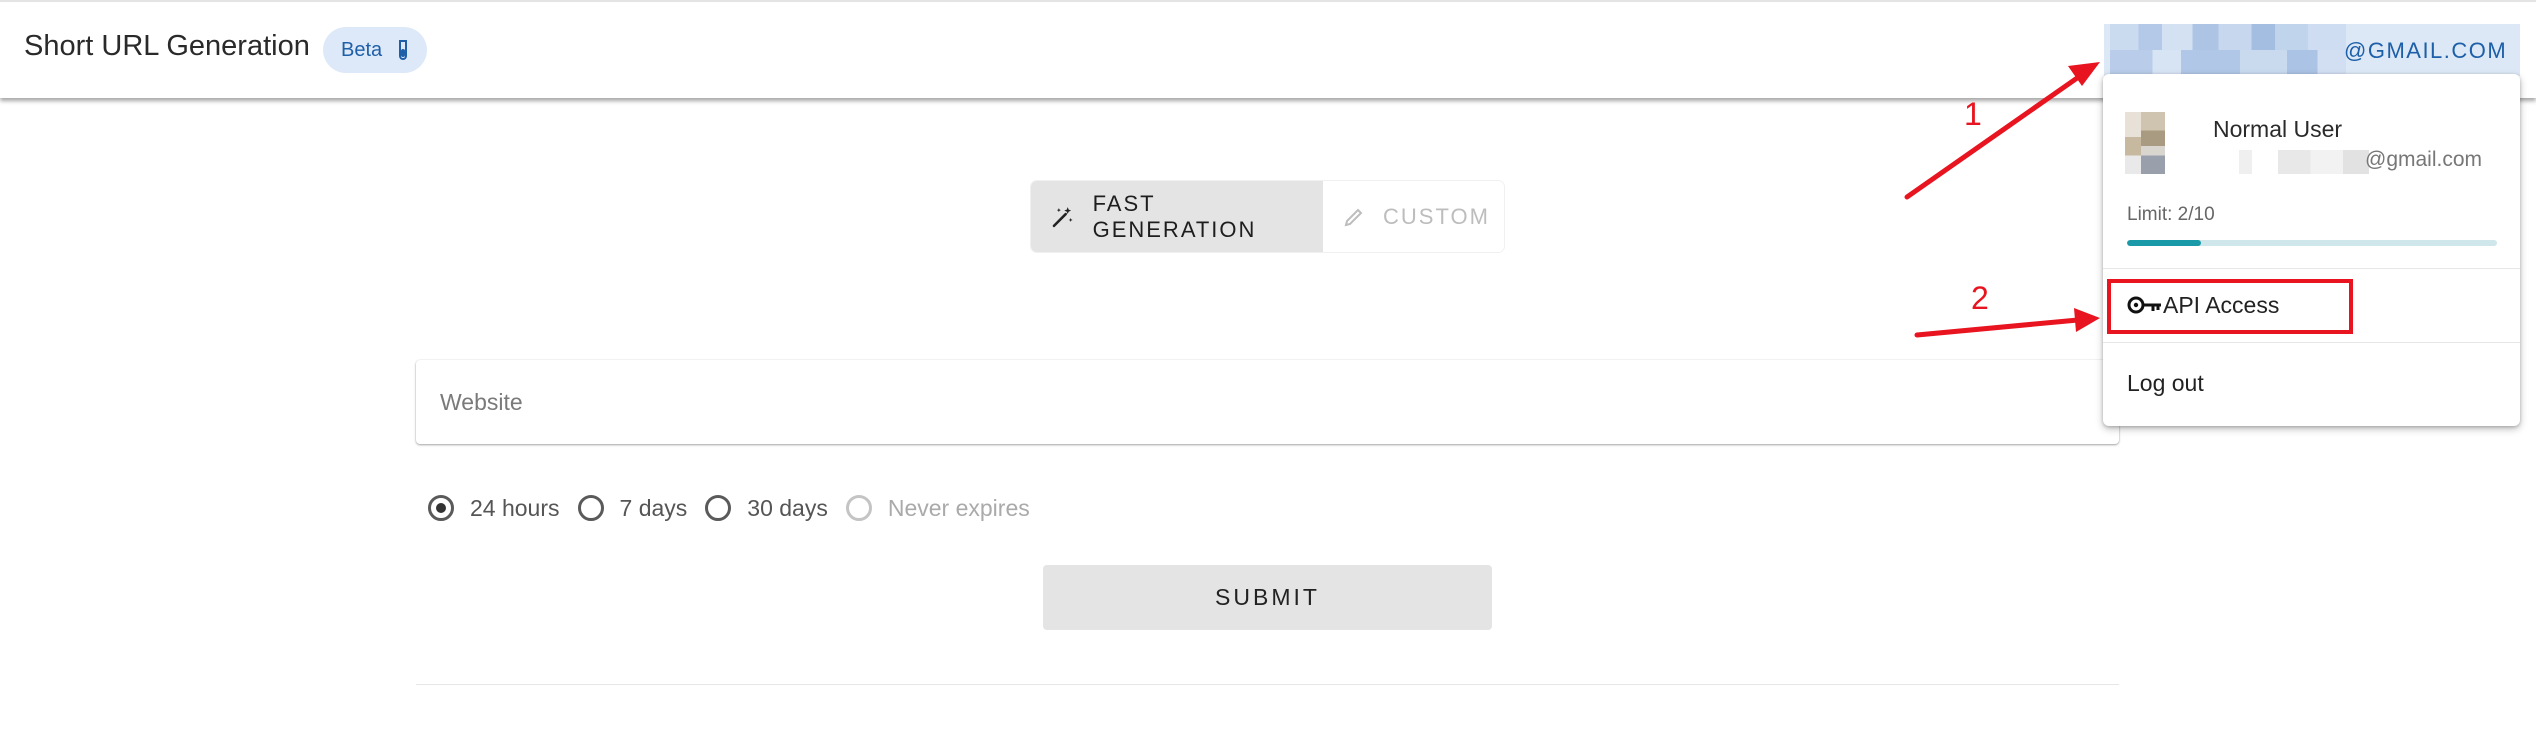  I want to click on expiry-option-label: 7 days, so click(653, 507).